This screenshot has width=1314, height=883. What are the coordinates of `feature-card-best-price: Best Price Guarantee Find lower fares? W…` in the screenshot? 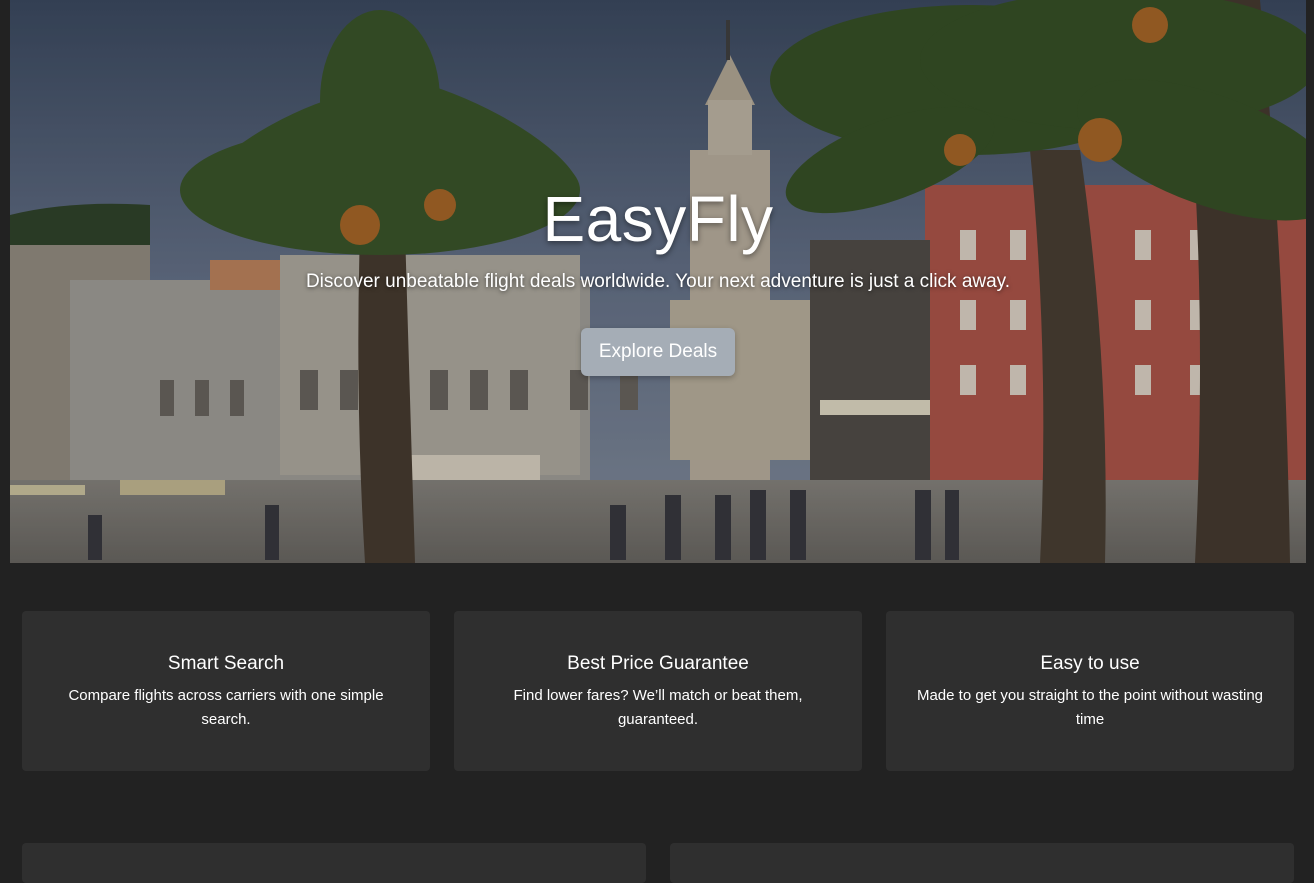 It's located at (658, 691).